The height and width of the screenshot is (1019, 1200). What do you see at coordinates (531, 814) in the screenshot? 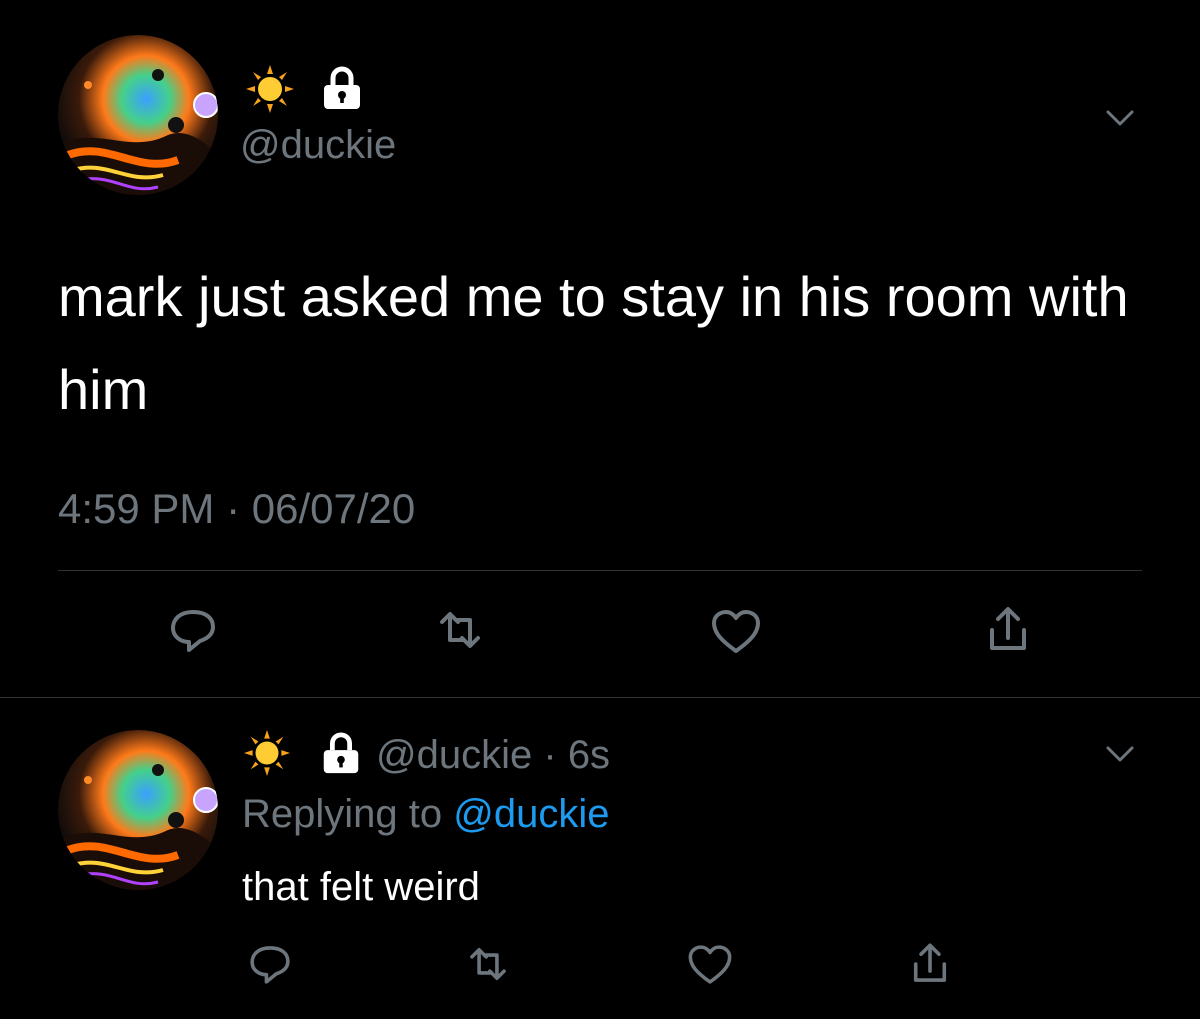
I see `replying-to-handle-link: @duckie` at bounding box center [531, 814].